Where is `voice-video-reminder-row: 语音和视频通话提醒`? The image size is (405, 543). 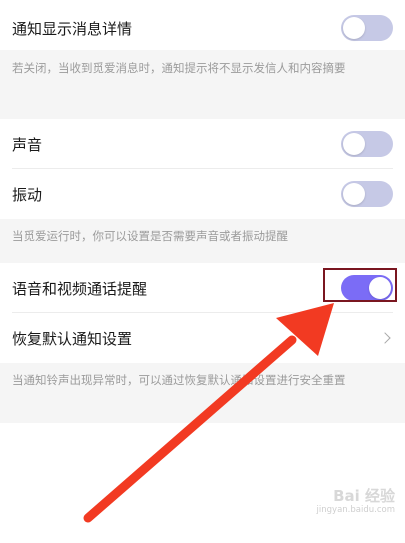
voice-video-reminder-row: 语音和视频通话提醒 is located at coordinates (202, 288).